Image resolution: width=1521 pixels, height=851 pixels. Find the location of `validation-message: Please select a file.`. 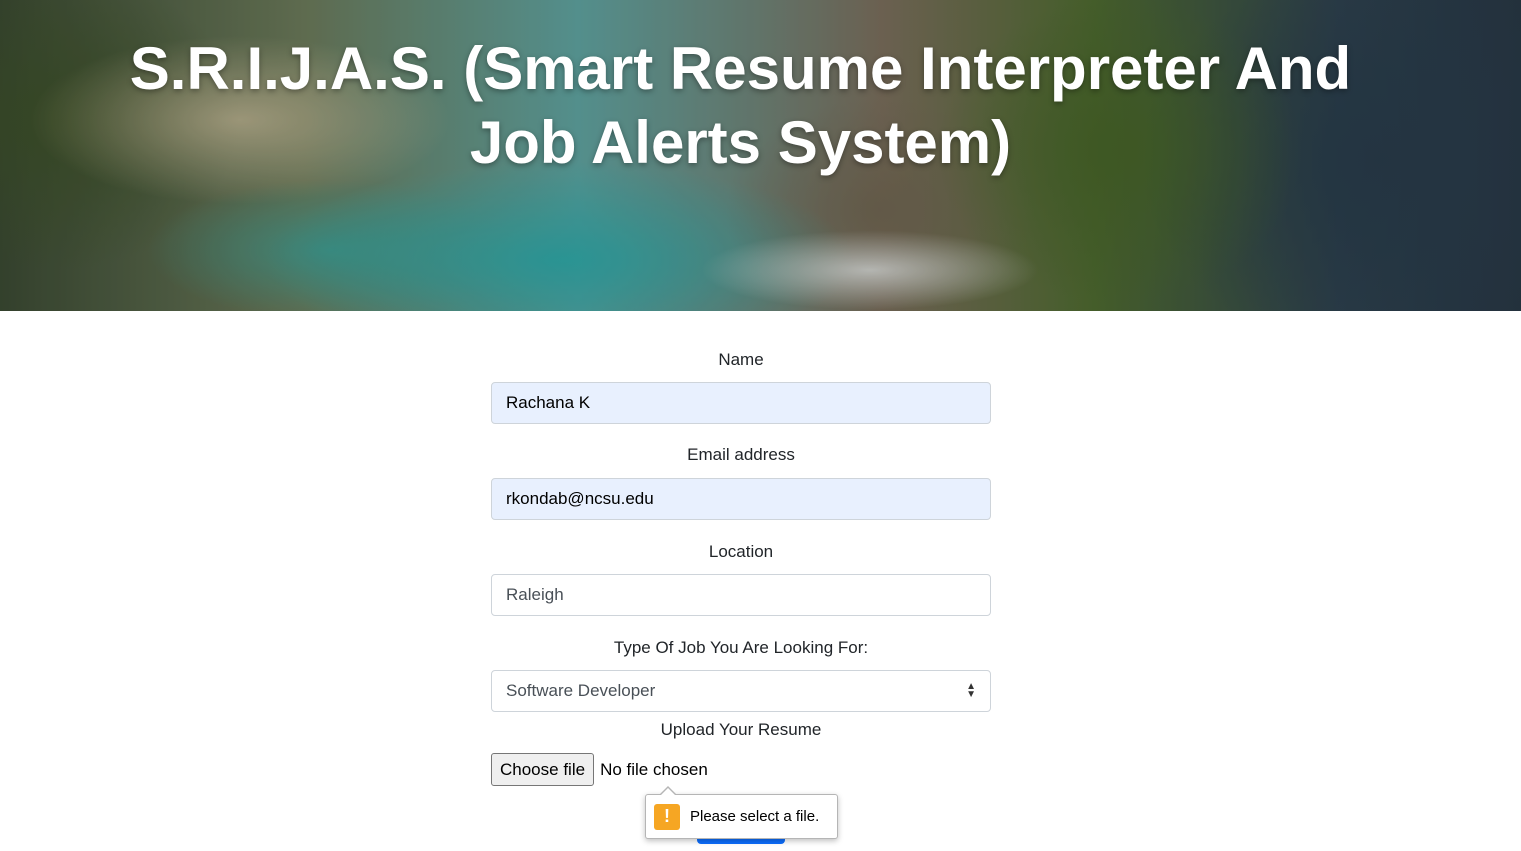

validation-message: Please select a file. is located at coordinates (755, 816).